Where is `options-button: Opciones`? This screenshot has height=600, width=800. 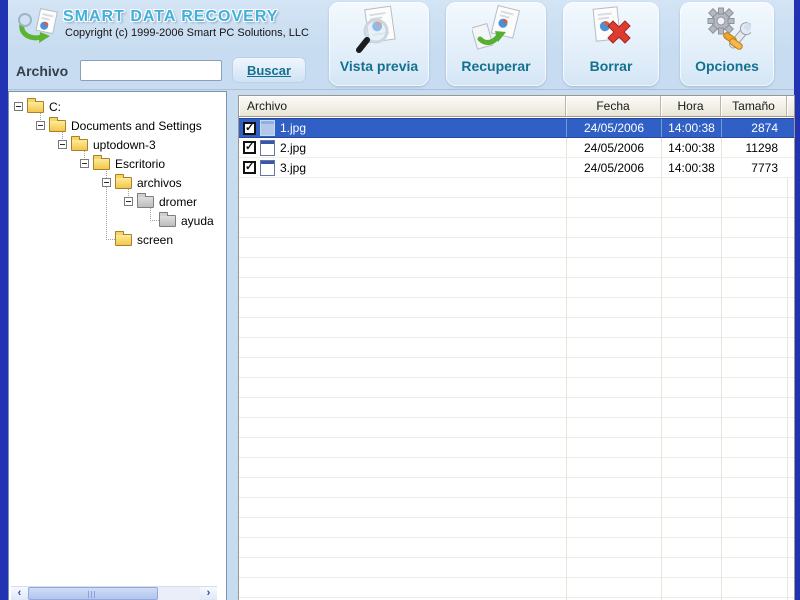
options-button: Opciones is located at coordinates (727, 44).